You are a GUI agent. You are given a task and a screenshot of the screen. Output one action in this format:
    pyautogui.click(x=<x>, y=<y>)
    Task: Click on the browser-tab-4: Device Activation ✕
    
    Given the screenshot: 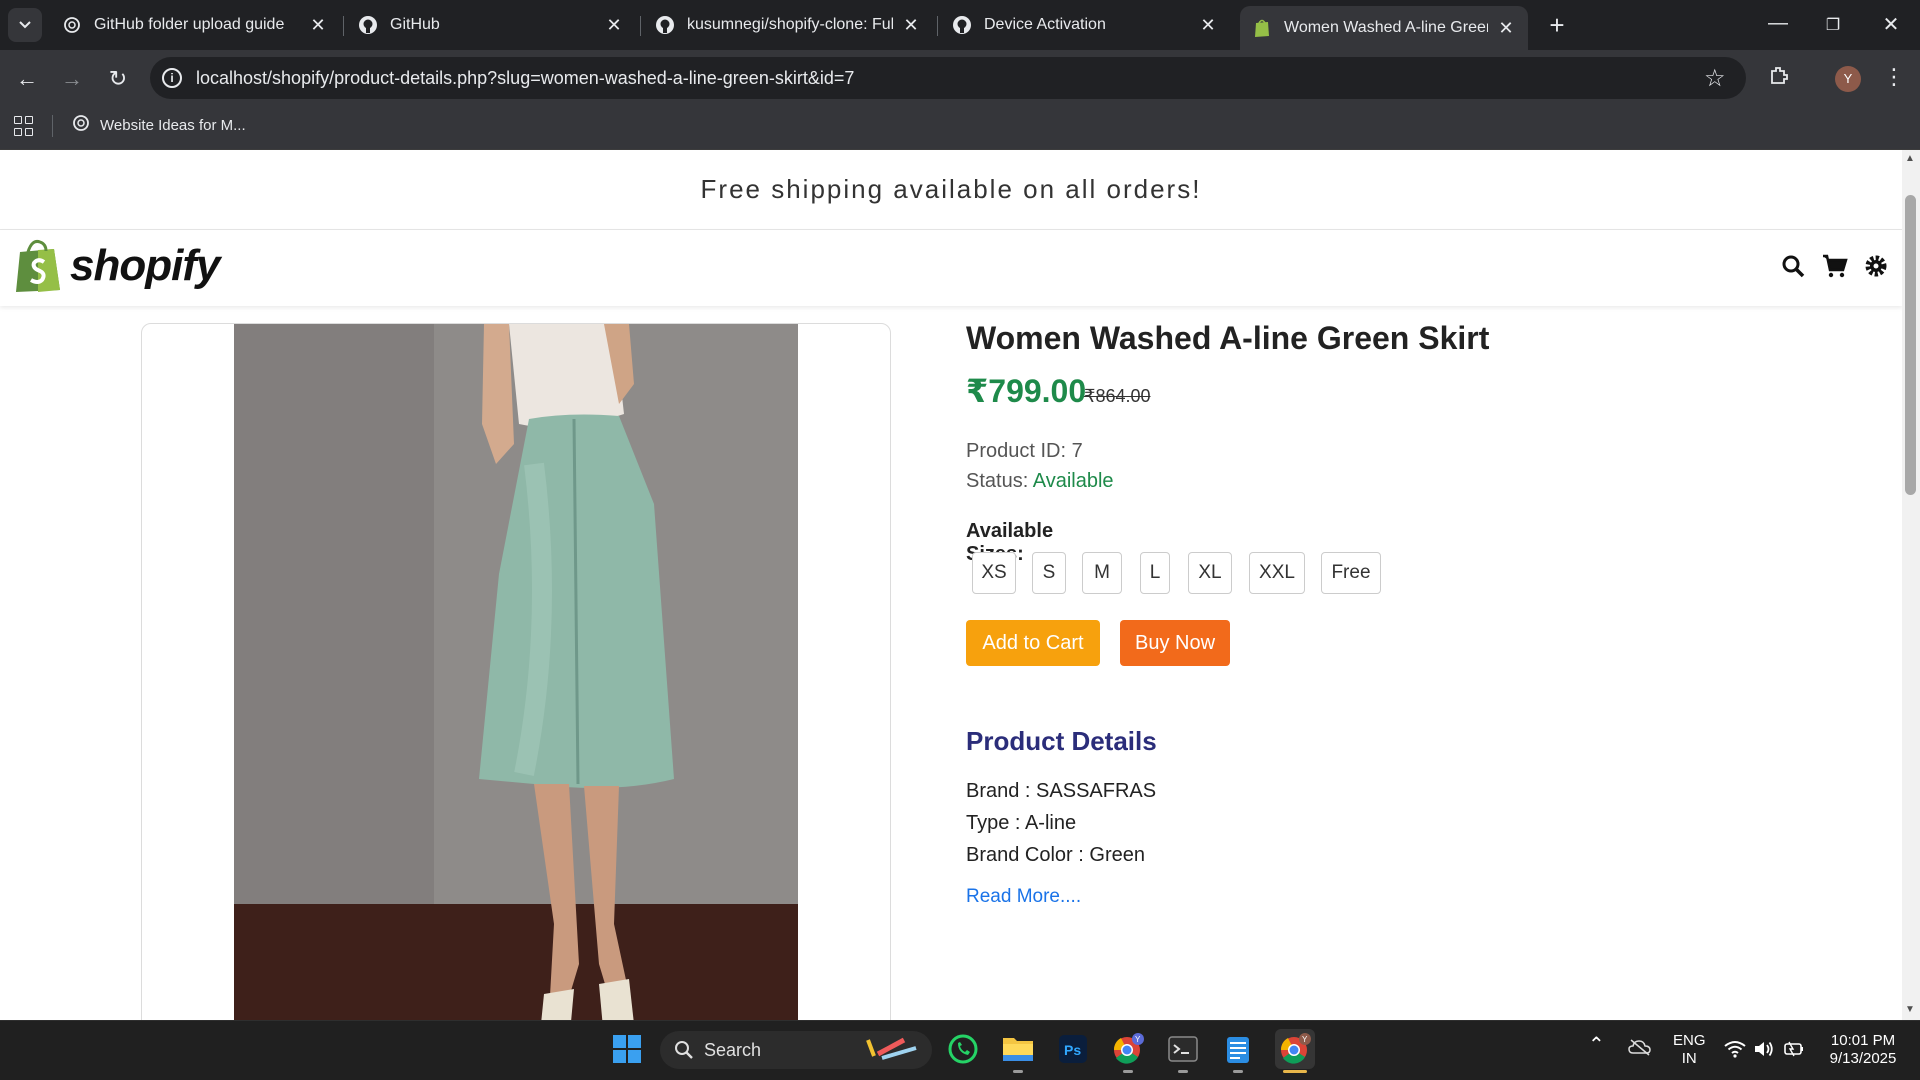 What is the action you would take?
    pyautogui.click(x=1085, y=25)
    